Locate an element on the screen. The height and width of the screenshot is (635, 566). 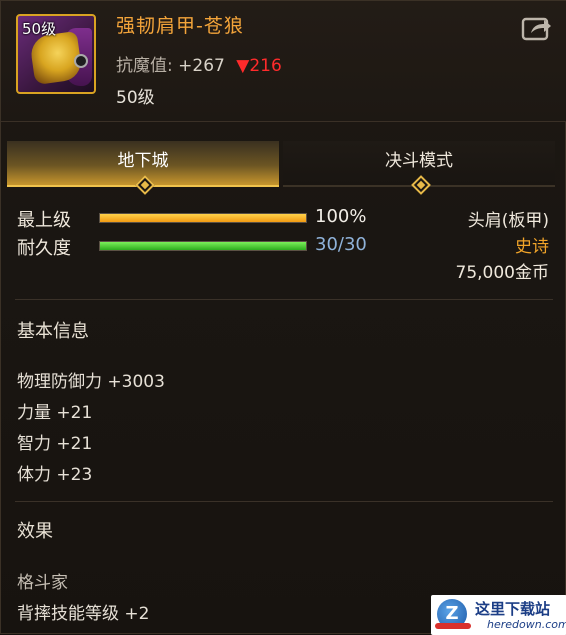
basic-info-title: 基本信息 is located at coordinates (53, 331).